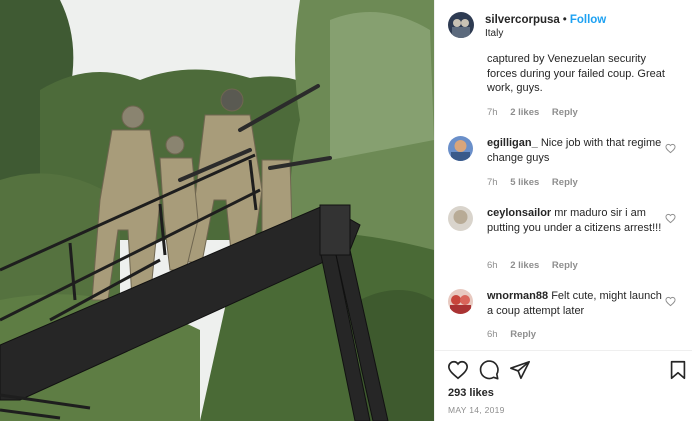 The image size is (692, 421). What do you see at coordinates (520, 370) in the screenshot?
I see `share-icon` at bounding box center [520, 370].